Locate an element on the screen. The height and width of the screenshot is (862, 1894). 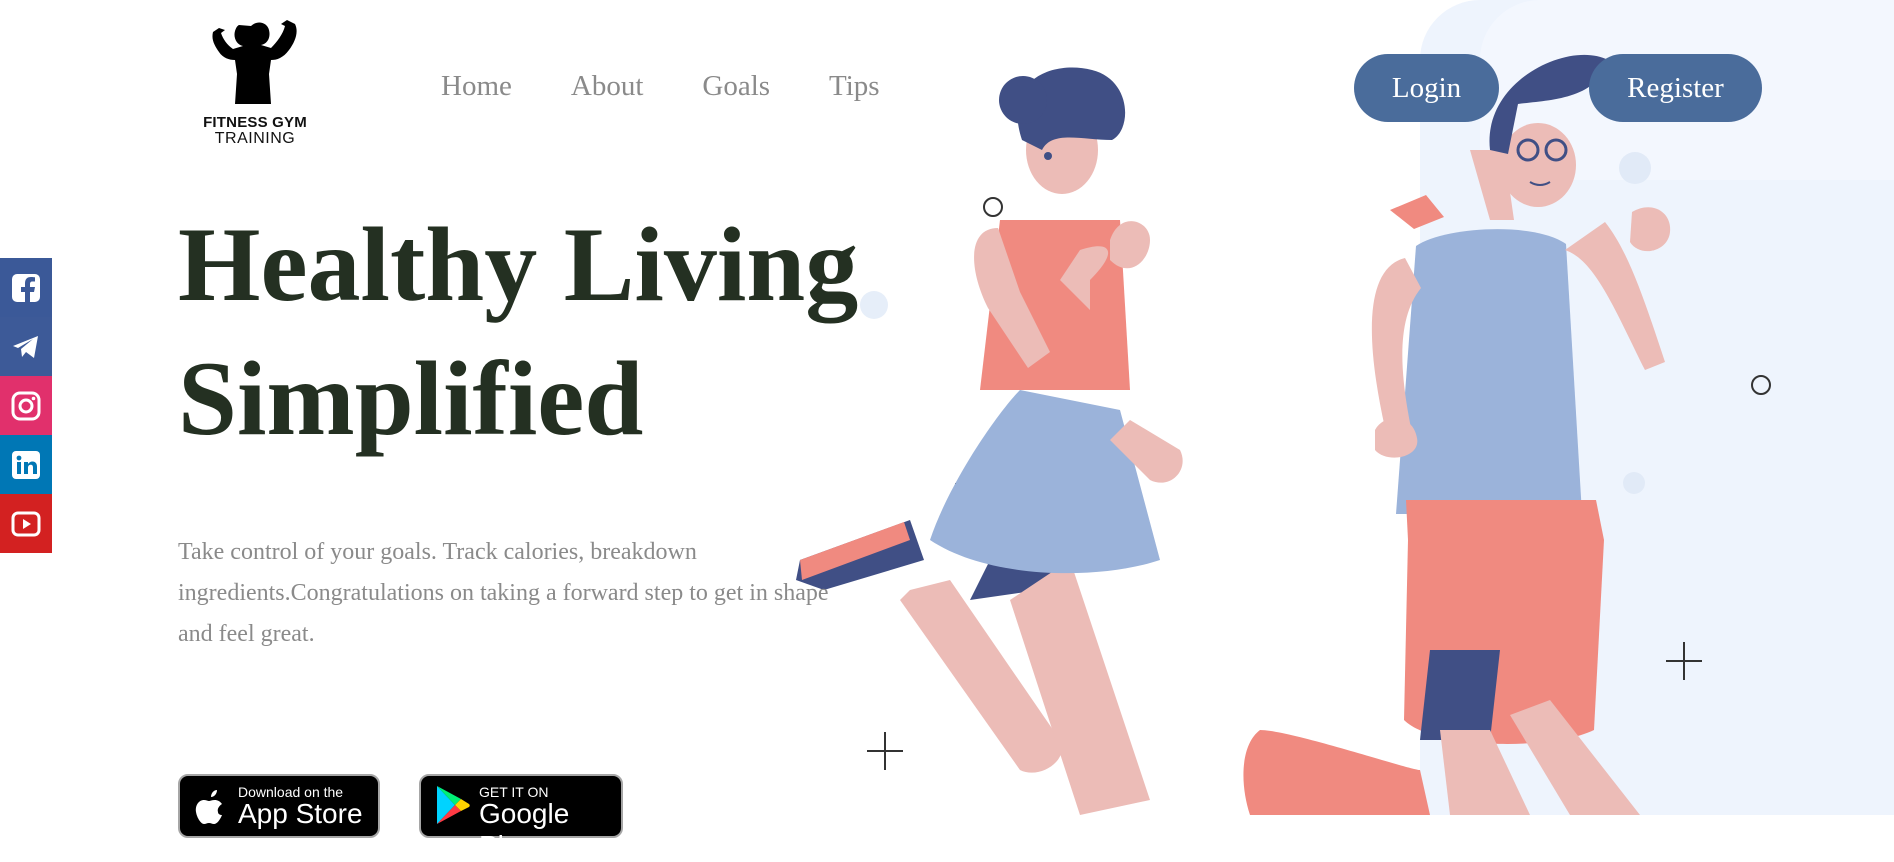
brand-tagline: TRAINING is located at coordinates (255, 138).